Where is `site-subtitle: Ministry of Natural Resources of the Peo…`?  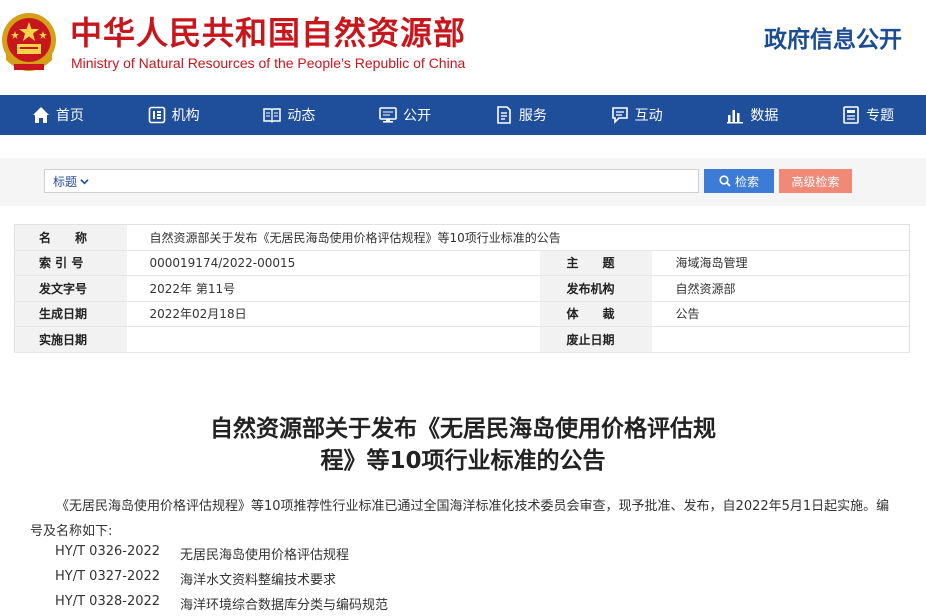 site-subtitle: Ministry of Natural Resources of the Peo… is located at coordinates (268, 63).